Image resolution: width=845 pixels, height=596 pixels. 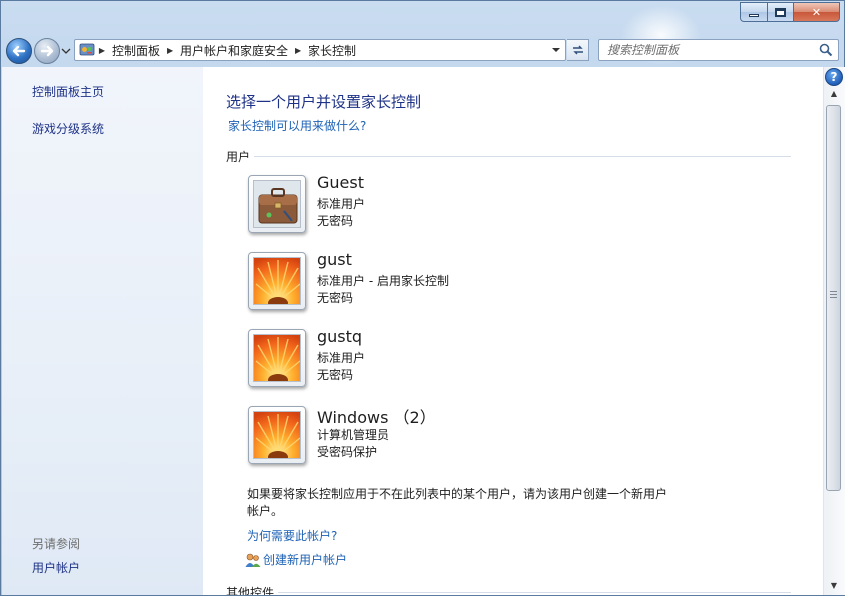 What do you see at coordinates (754, 15) in the screenshot?
I see `minimize-icon` at bounding box center [754, 15].